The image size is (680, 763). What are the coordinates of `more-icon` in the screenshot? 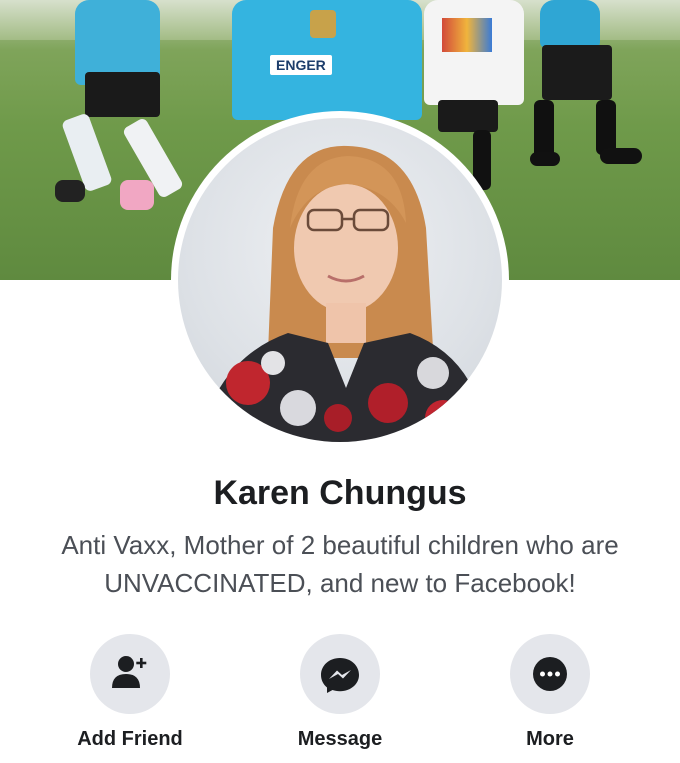 It's located at (550, 674).